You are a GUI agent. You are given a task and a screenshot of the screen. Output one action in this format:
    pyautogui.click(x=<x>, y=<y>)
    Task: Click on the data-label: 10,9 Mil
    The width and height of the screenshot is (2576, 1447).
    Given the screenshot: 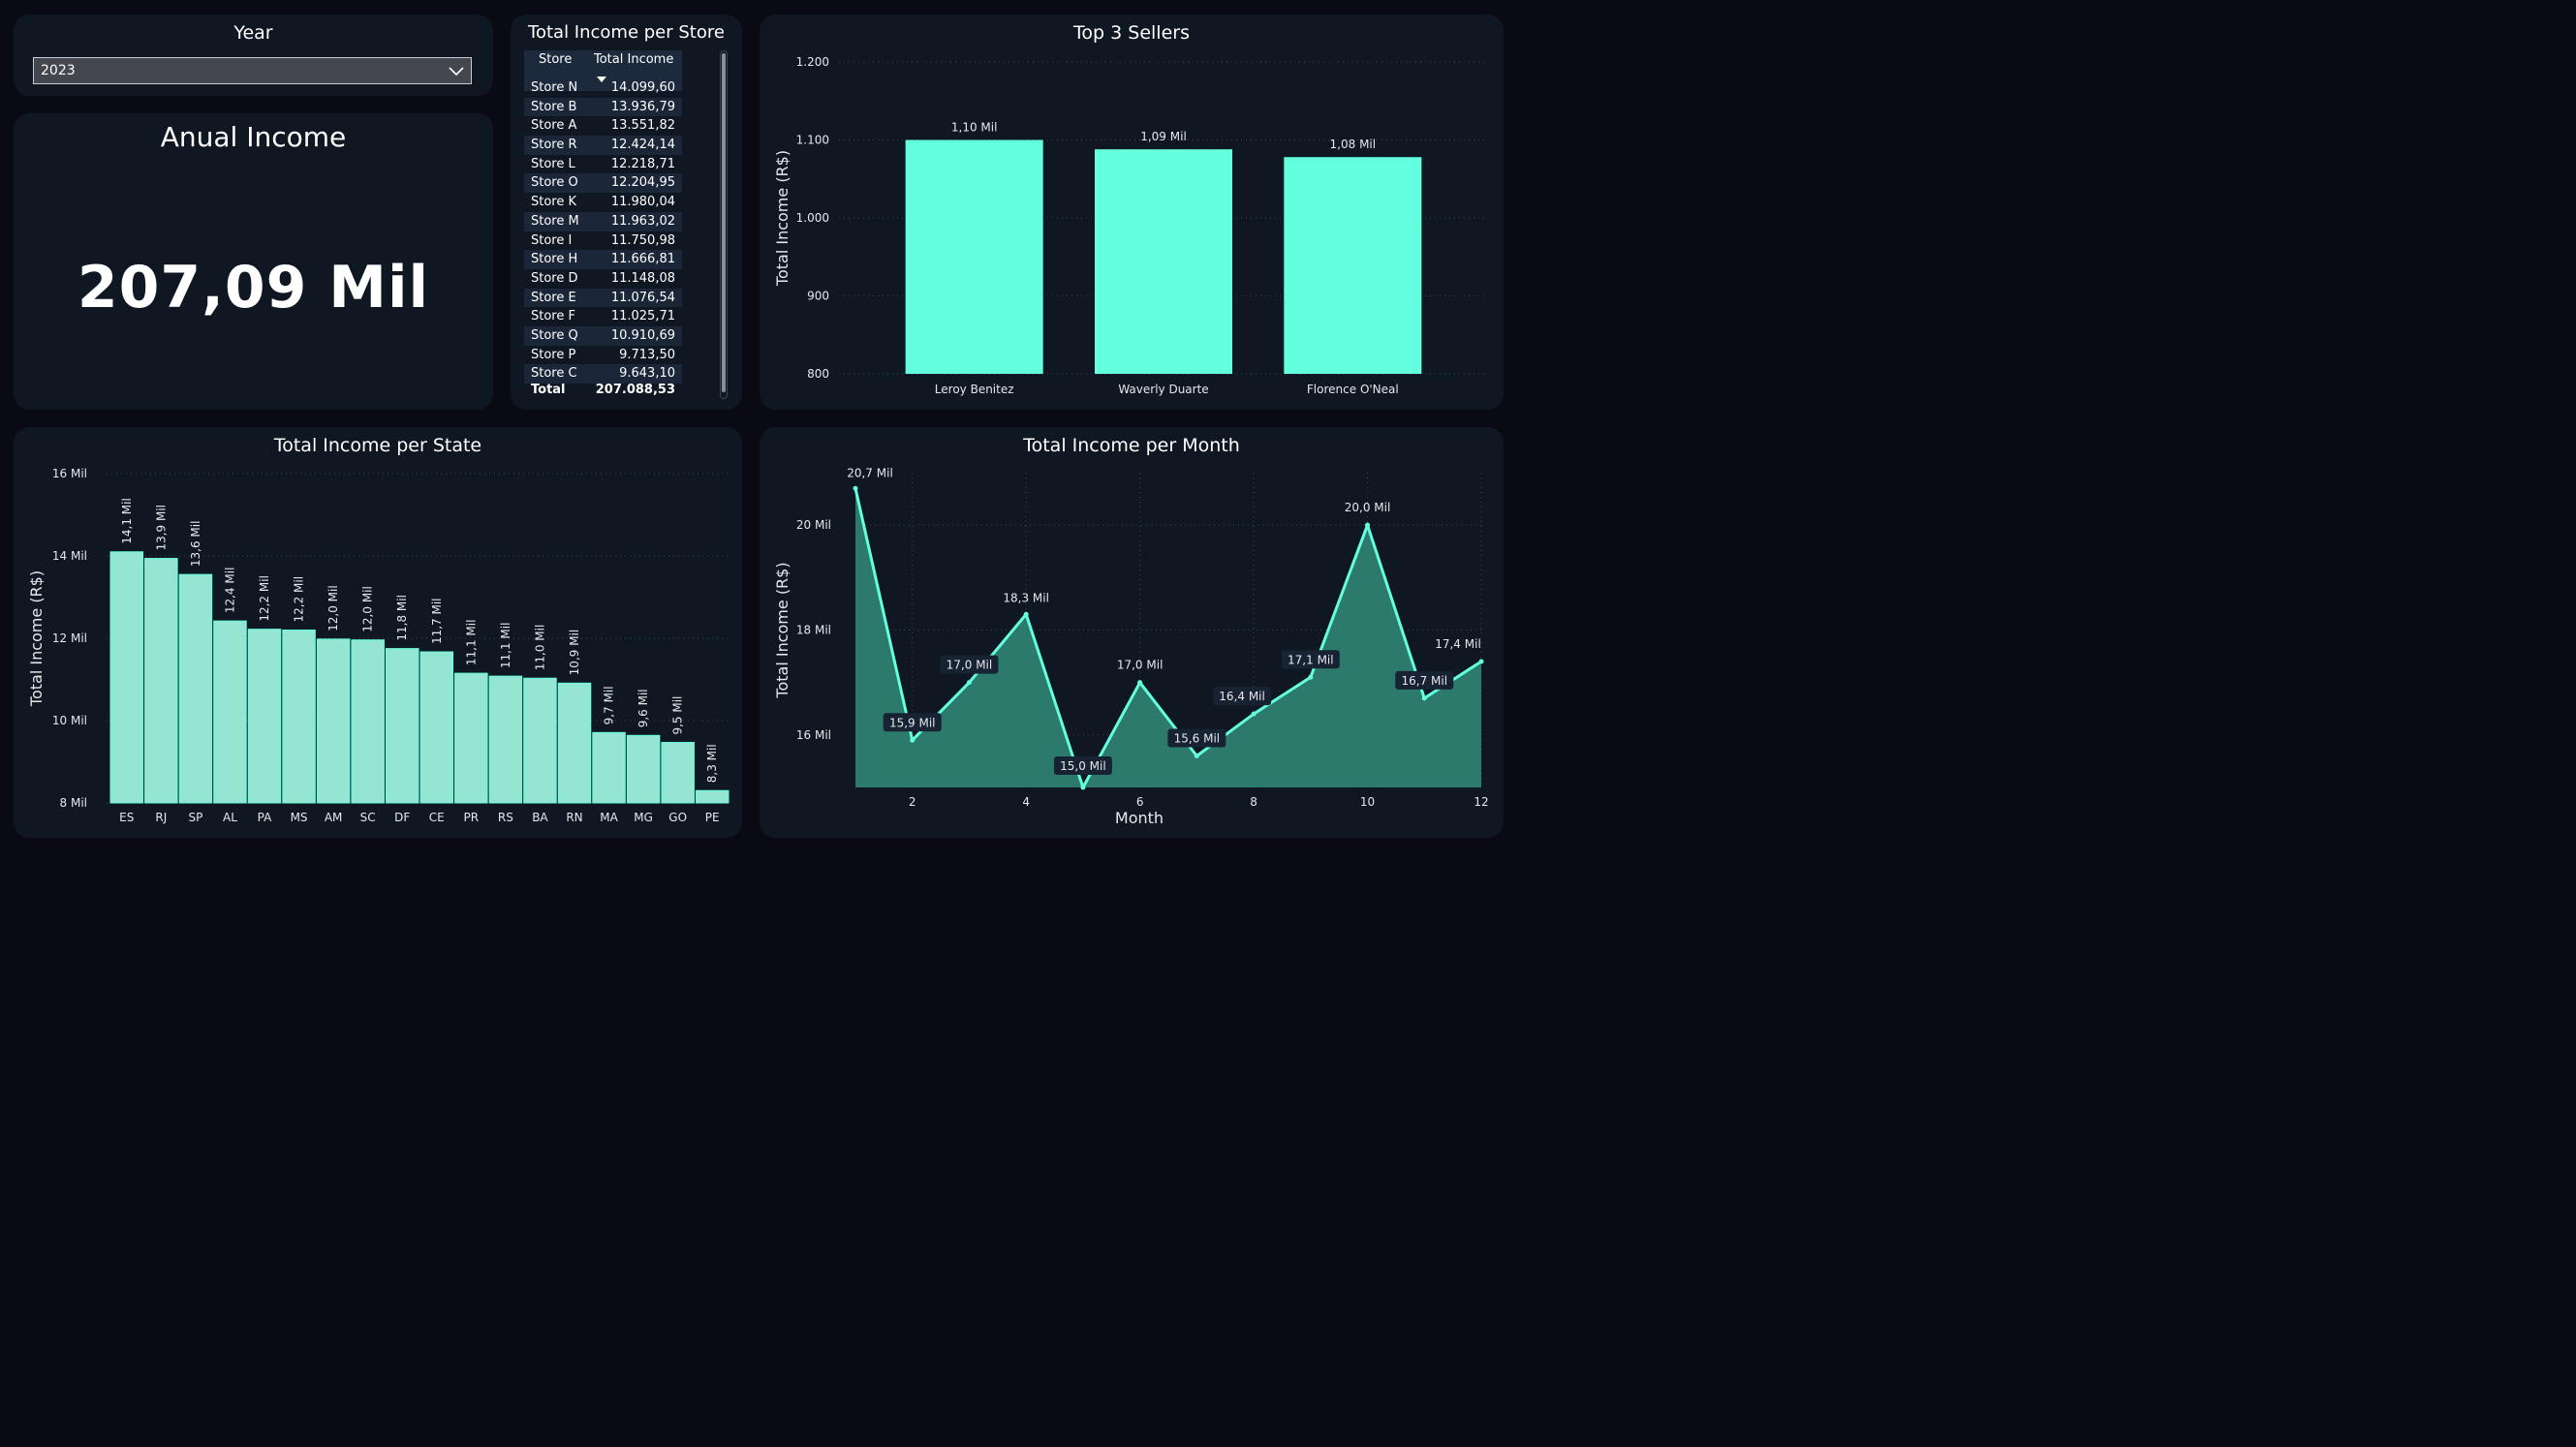 What is the action you would take?
    pyautogui.click(x=574, y=653)
    